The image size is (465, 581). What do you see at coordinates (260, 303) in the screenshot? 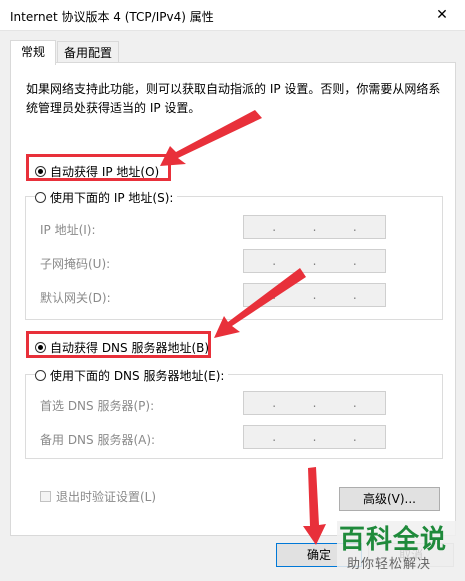
I see `arrow-to-dns` at bounding box center [260, 303].